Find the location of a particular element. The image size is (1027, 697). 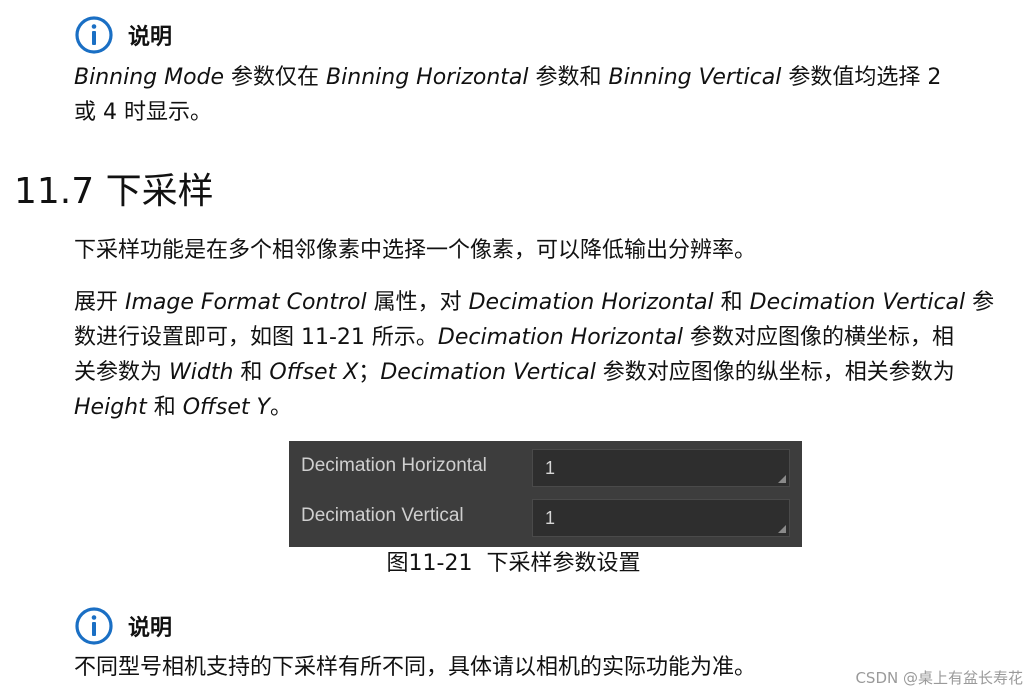

paragraph-line: Height 和 Offset Y。 is located at coordinates (183, 407).